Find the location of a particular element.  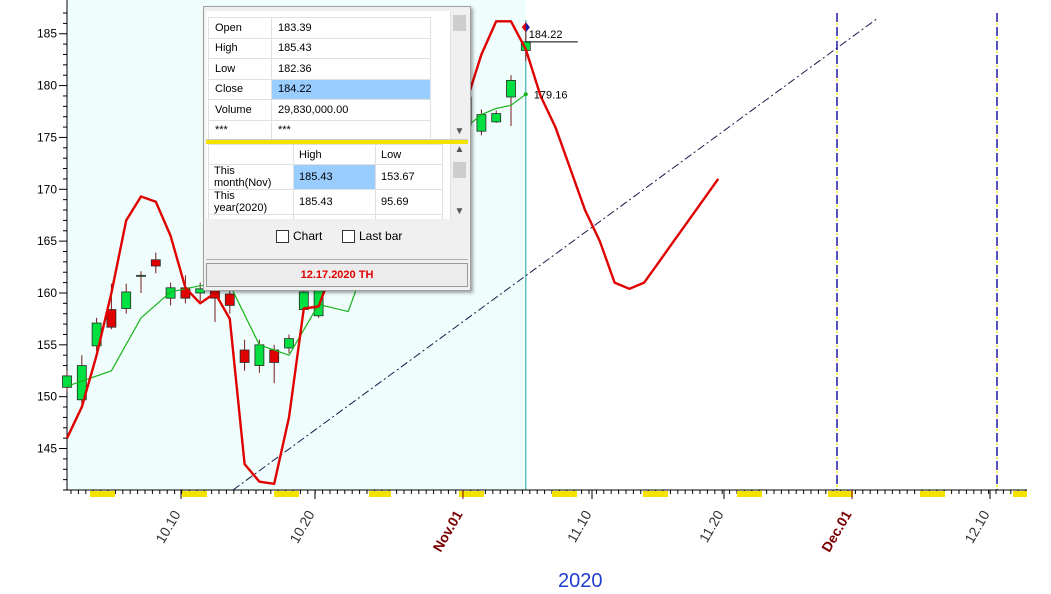

y-tick-label: 175 is located at coordinates (47, 137).